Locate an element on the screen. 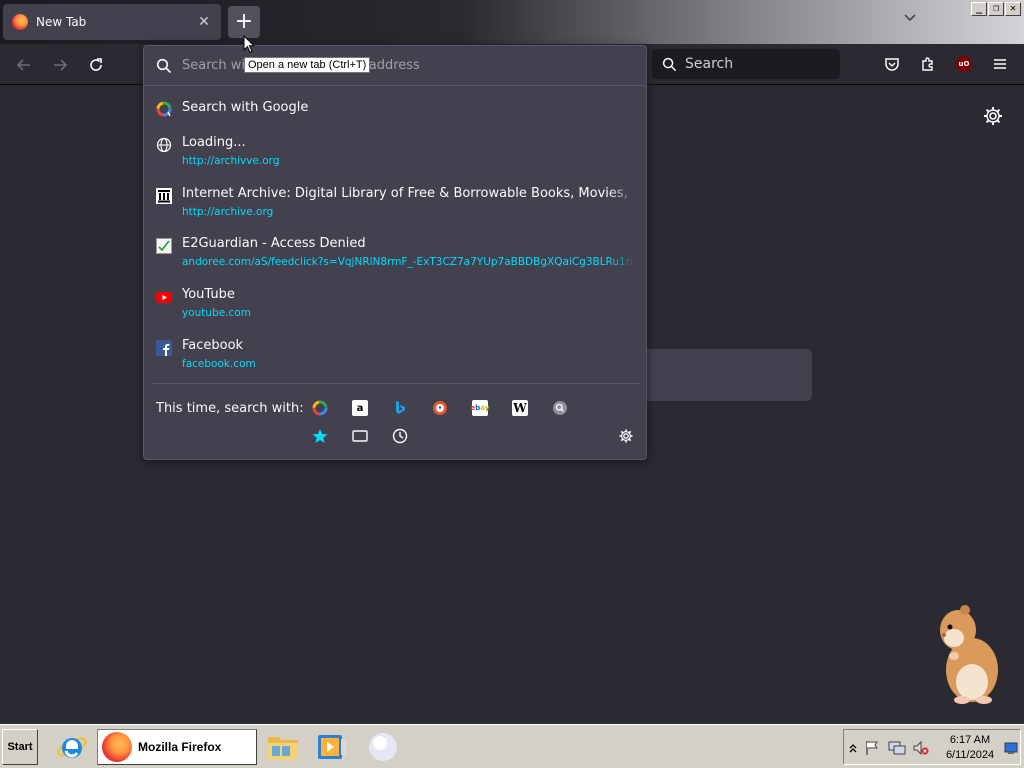 The image size is (1024, 768). app-orb-launcher is located at coordinates (383, 747).